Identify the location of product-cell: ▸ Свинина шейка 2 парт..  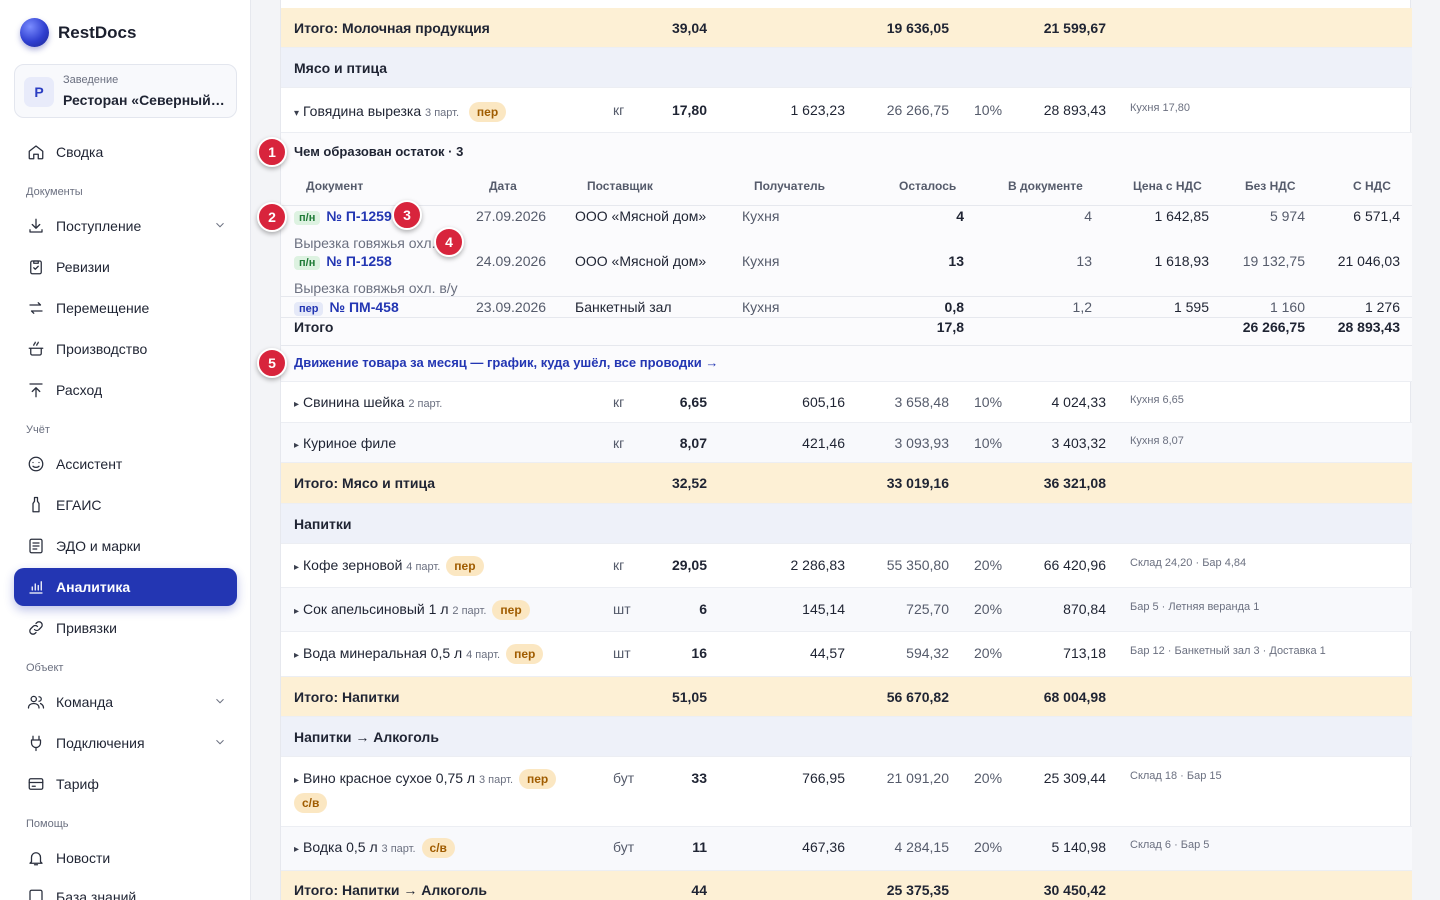
(368, 402).